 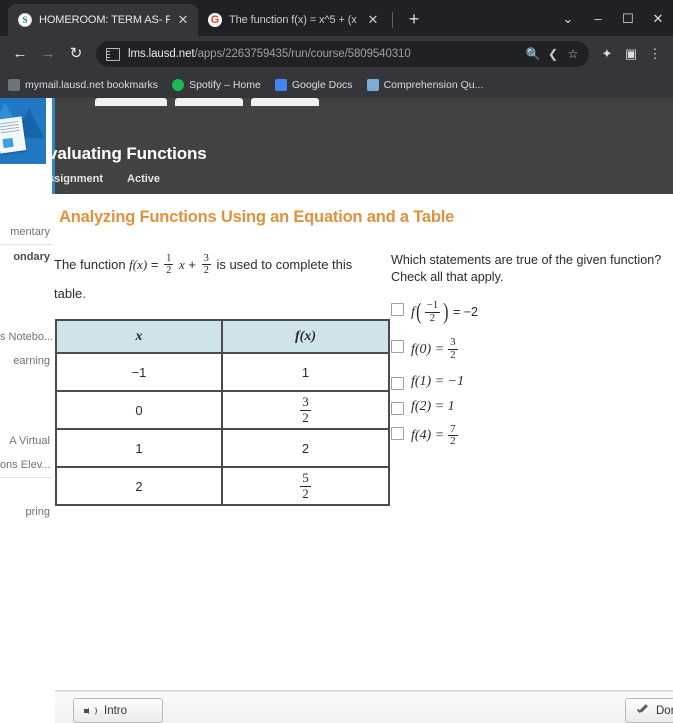 I want to click on table-row: −1 1, so click(x=222, y=372).